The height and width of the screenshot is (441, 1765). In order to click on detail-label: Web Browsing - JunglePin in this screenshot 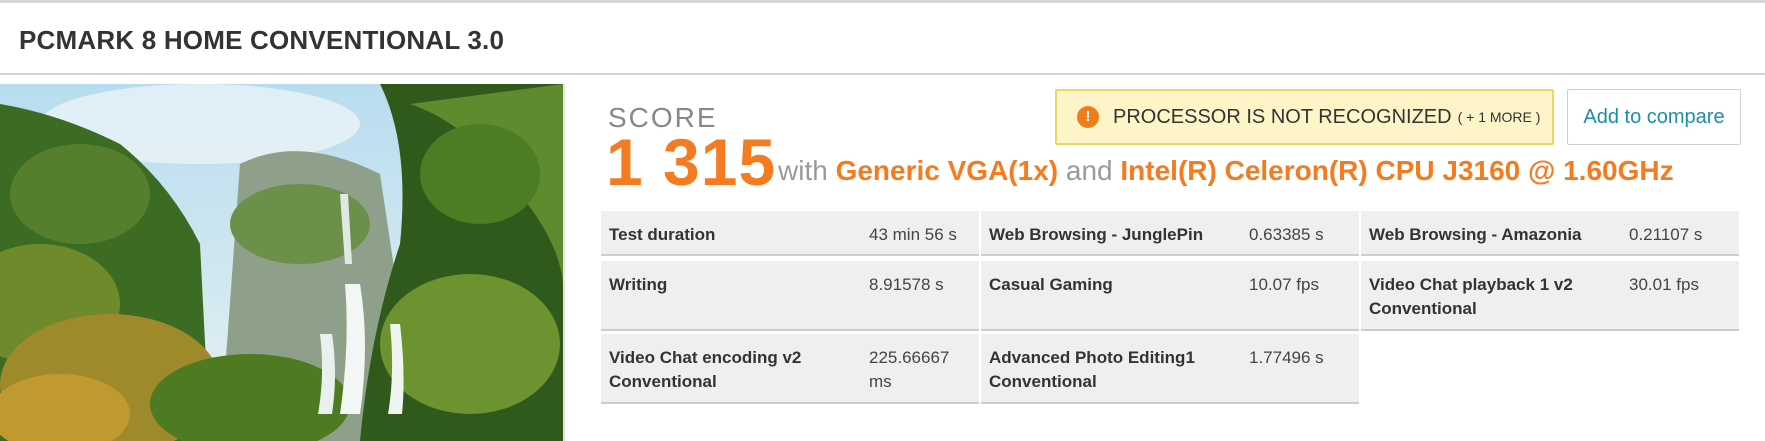, I will do `click(1096, 234)`.